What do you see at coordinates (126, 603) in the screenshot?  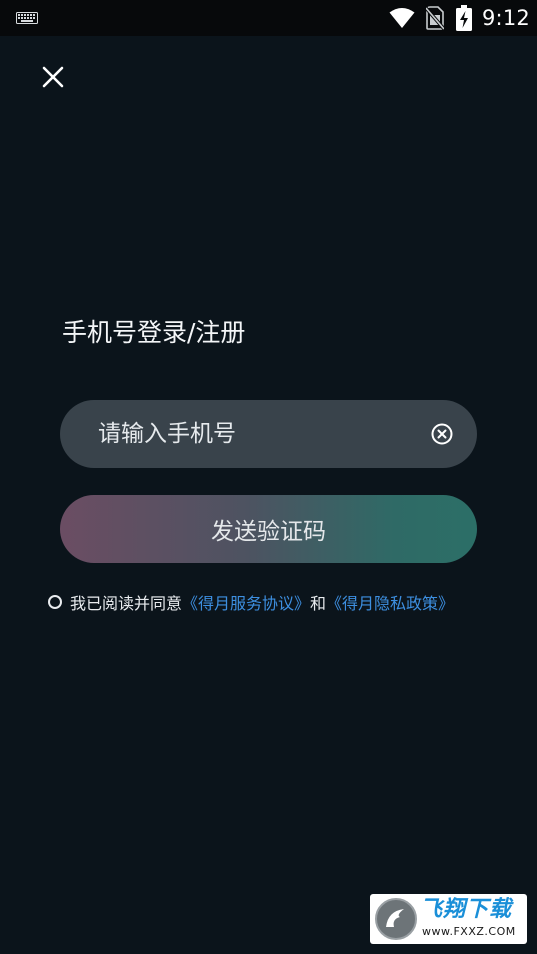 I see `agreement-prefix: 我已阅读并同意` at bounding box center [126, 603].